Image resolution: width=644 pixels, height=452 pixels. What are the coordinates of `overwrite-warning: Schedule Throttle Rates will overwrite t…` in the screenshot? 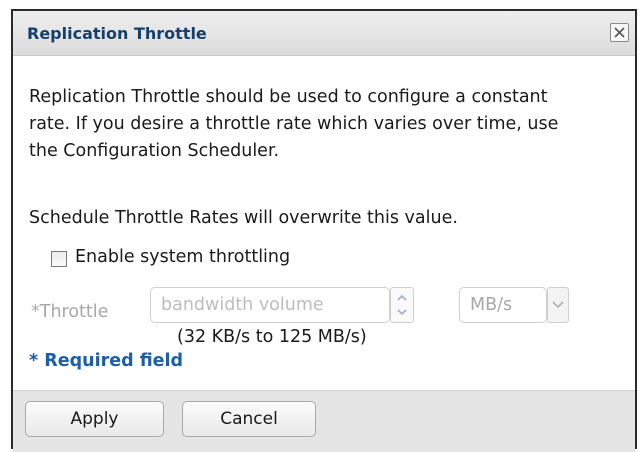 It's located at (243, 218).